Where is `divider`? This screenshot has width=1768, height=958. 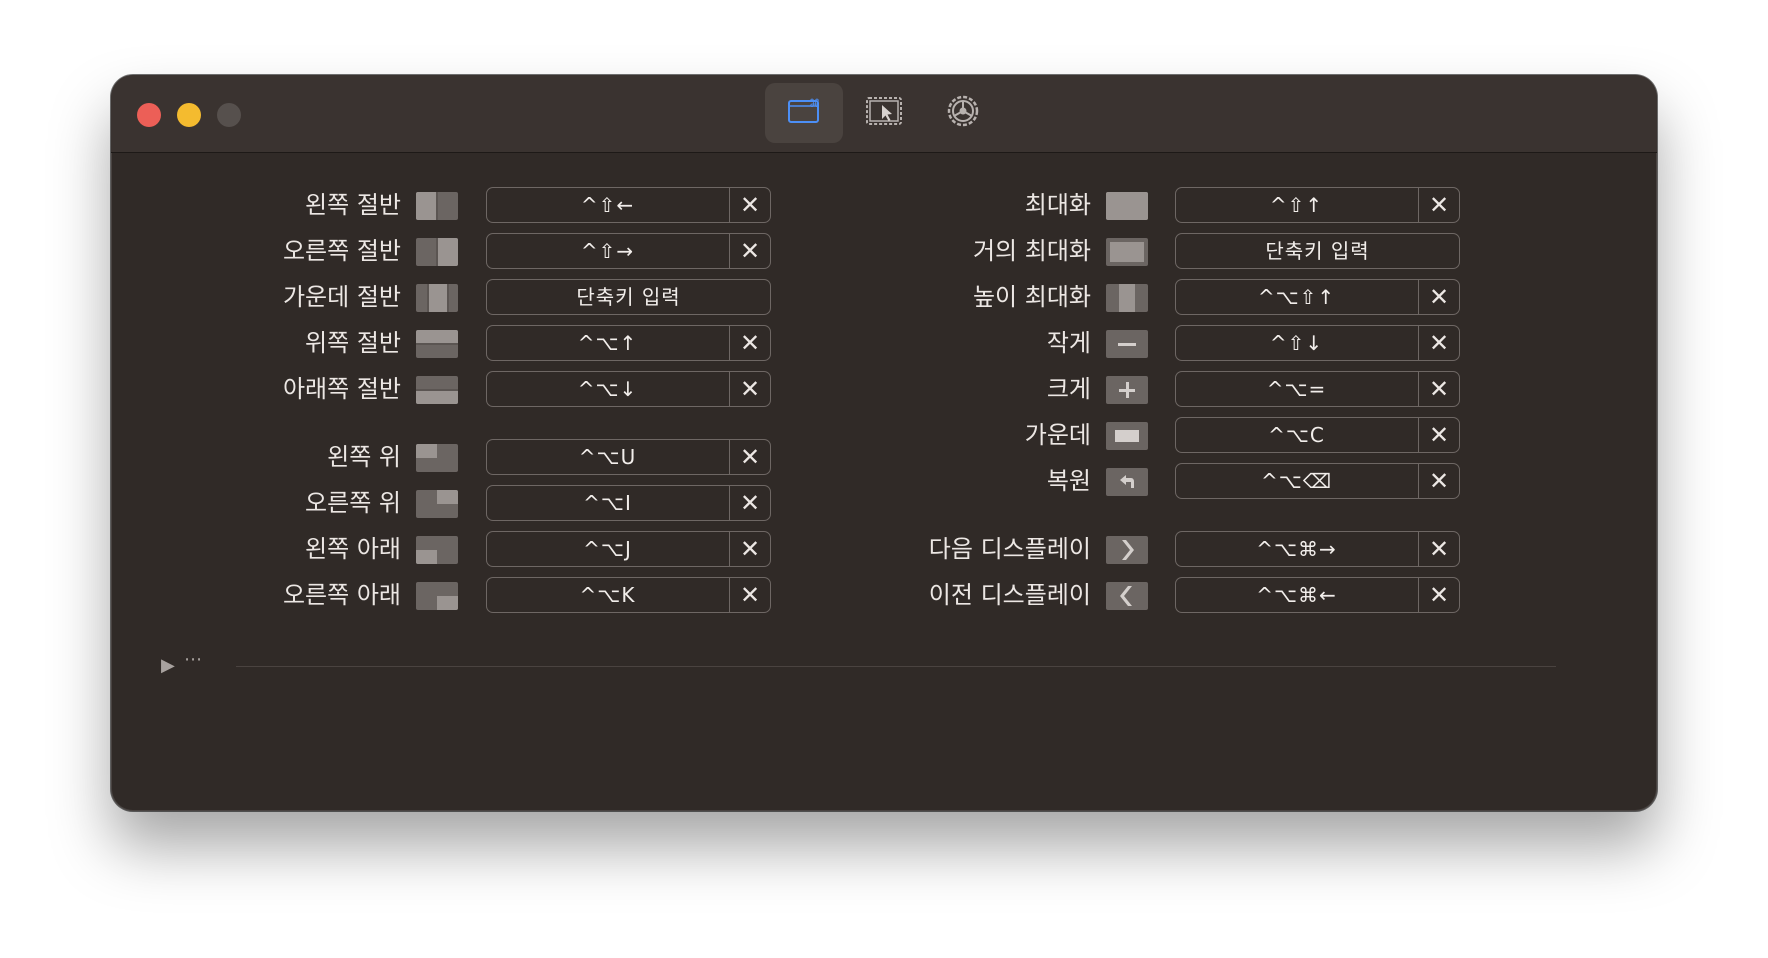
divider is located at coordinates (896, 666).